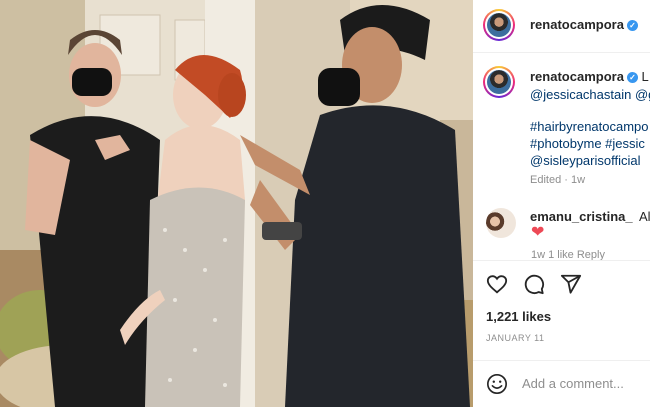 This screenshot has width=650, height=407. What do you see at coordinates (644, 216) in the screenshot?
I see `comment-text: Alw` at bounding box center [644, 216].